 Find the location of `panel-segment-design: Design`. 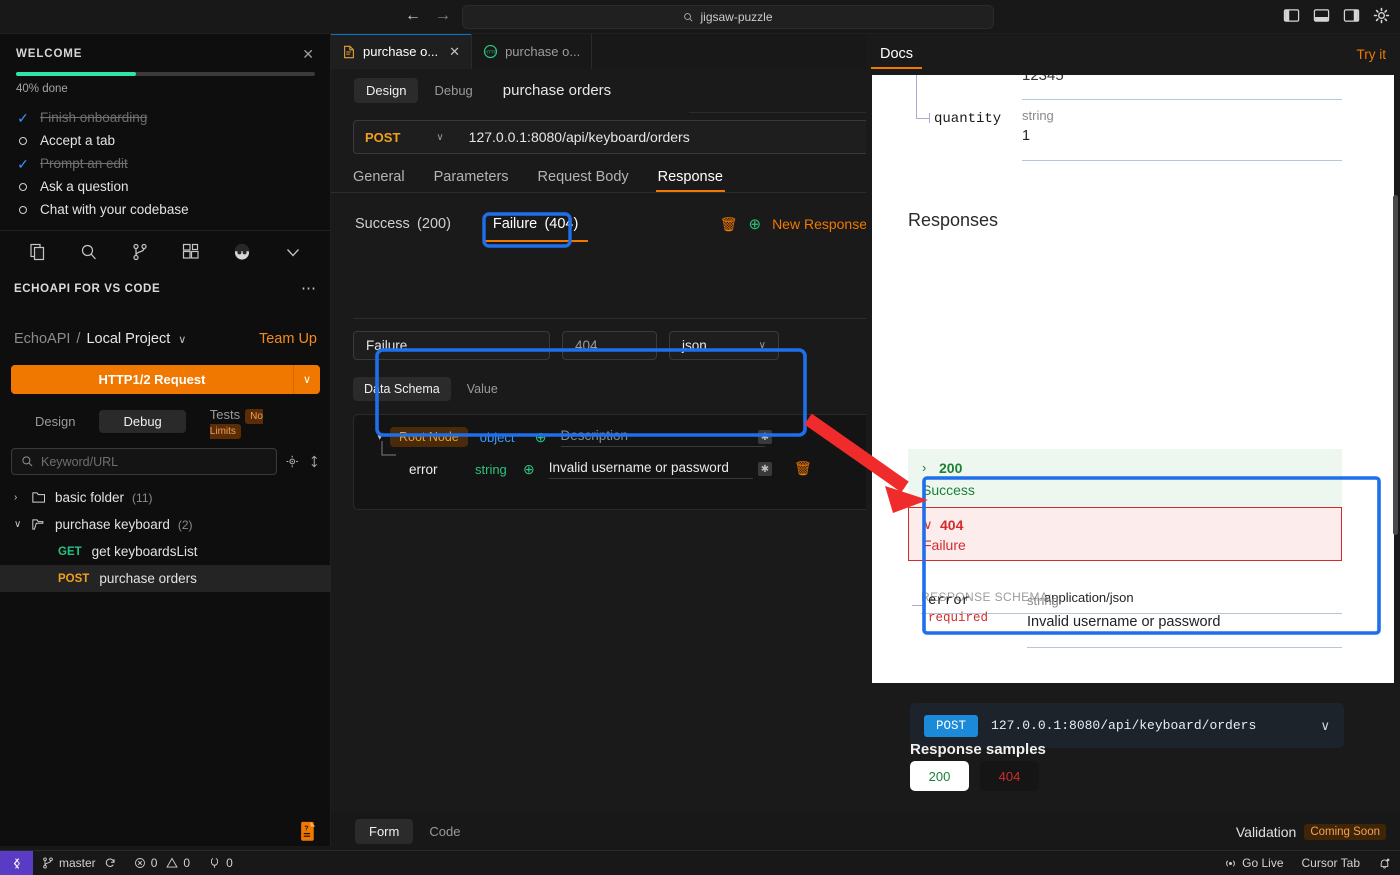

panel-segment-design: Design is located at coordinates (55, 421).